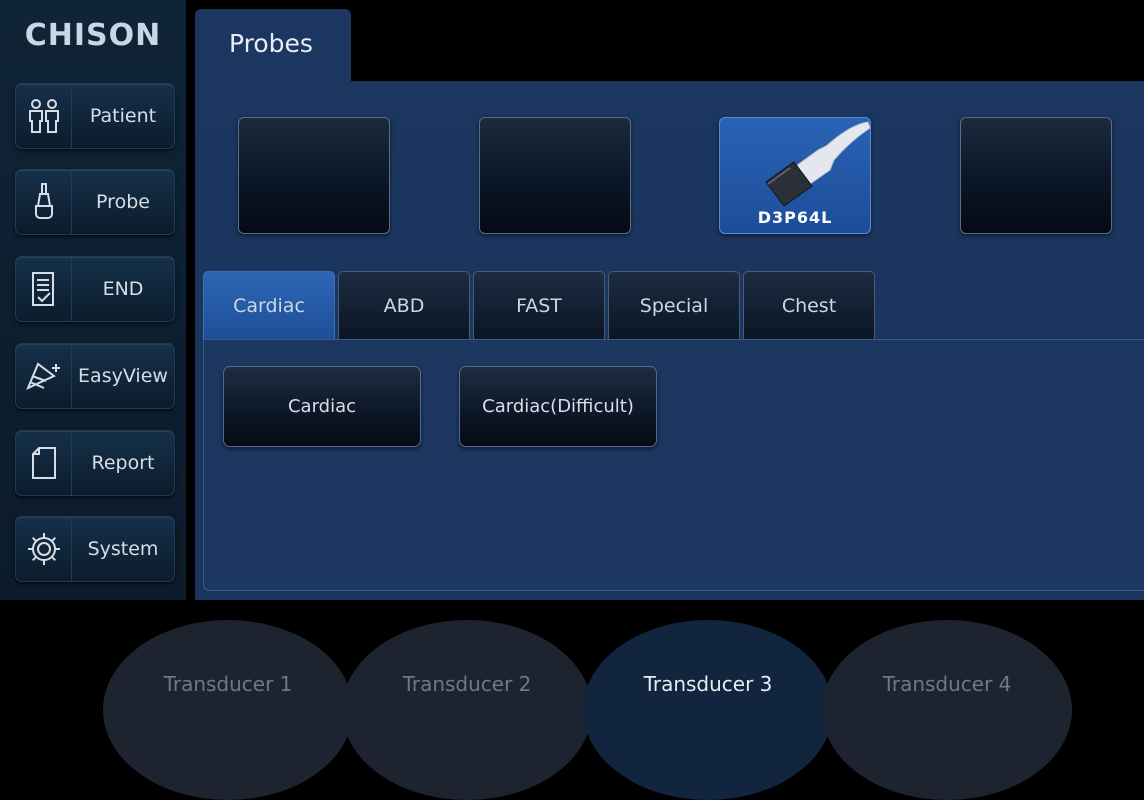  Describe the element at coordinates (674, 305) in the screenshot. I see `tab-special: Special` at that location.